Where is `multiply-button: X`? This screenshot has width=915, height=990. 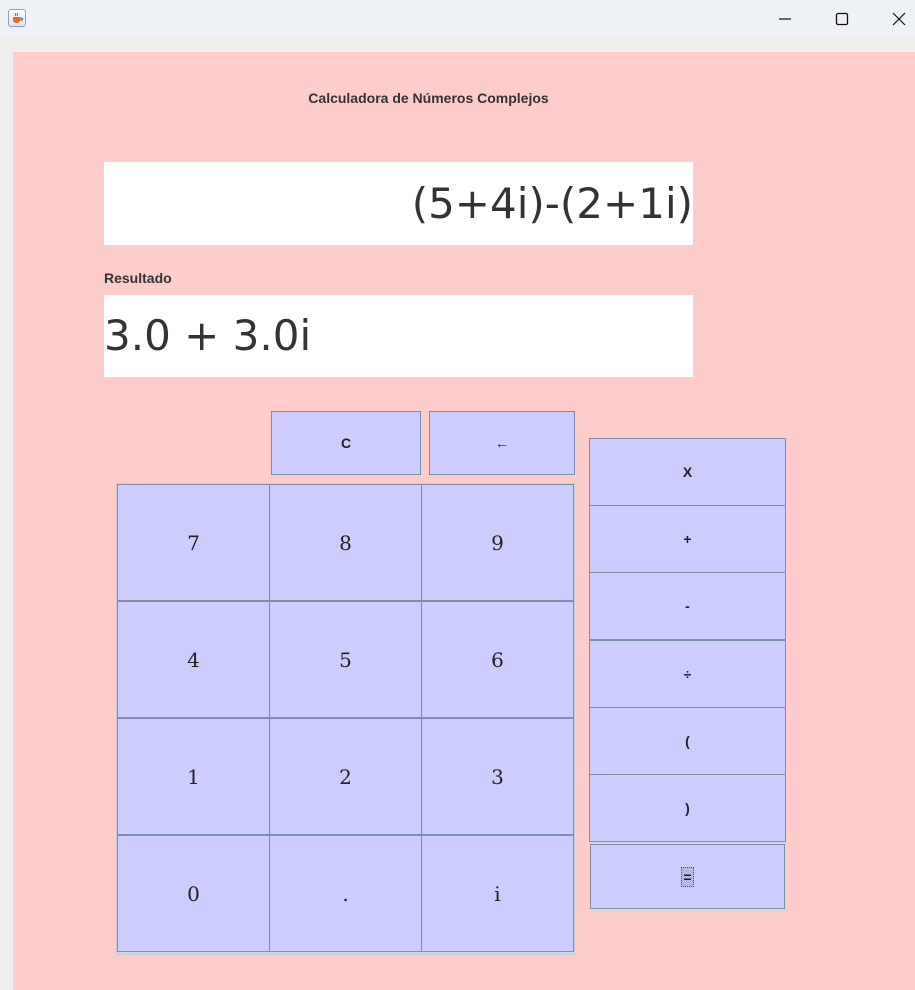
multiply-button: X is located at coordinates (687, 472).